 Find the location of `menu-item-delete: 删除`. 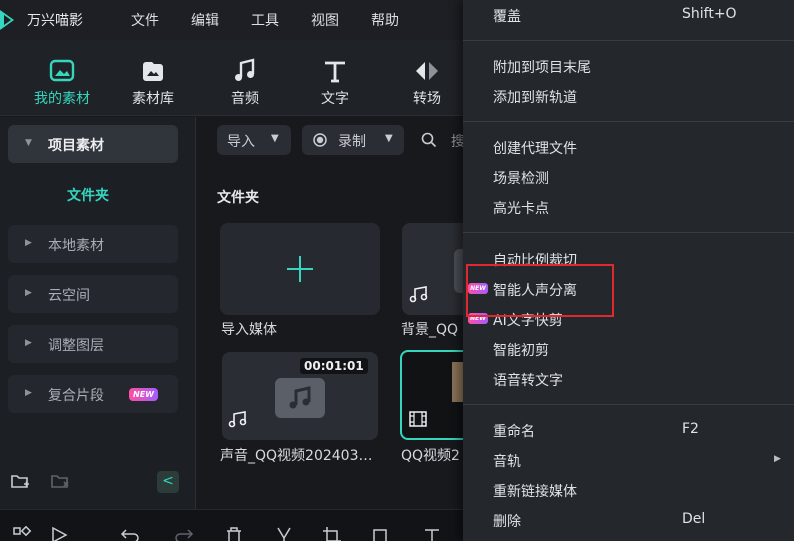

menu-item-delete: 删除 is located at coordinates (507, 521).